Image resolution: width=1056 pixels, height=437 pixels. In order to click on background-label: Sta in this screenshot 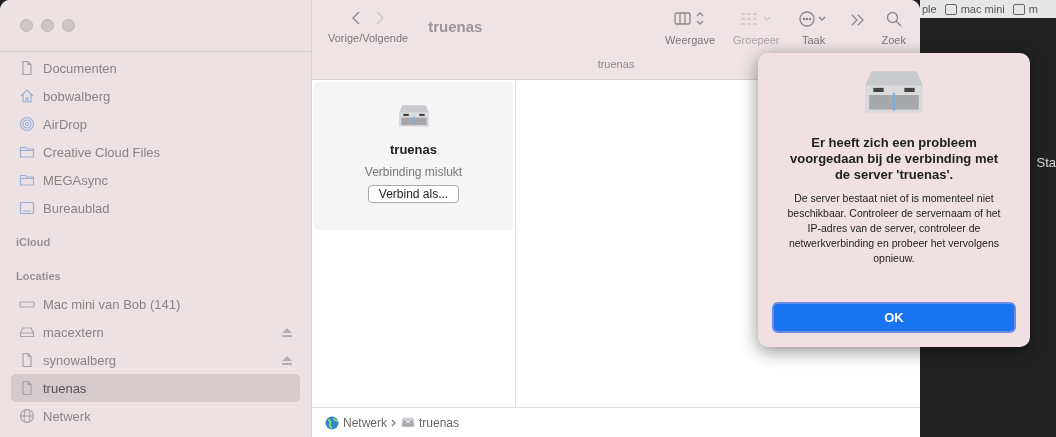, I will do `click(1046, 162)`.